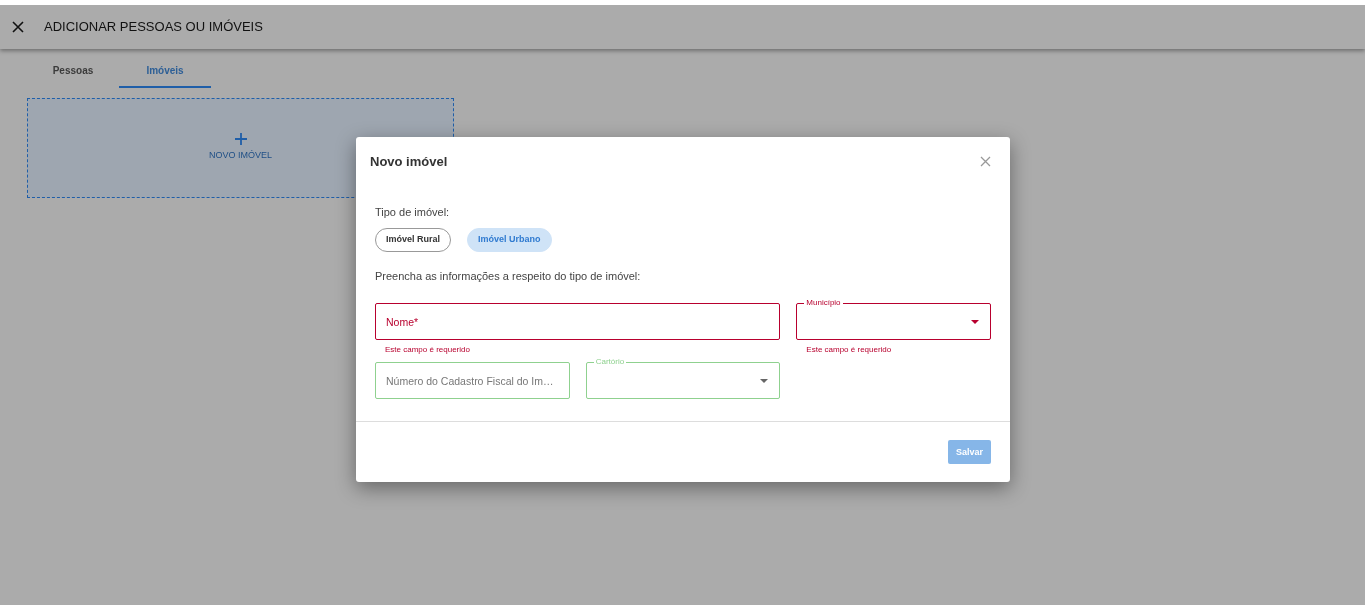 The height and width of the screenshot is (605, 1365). Describe the element at coordinates (73, 72) in the screenshot. I see `tab: Pessoas` at that location.